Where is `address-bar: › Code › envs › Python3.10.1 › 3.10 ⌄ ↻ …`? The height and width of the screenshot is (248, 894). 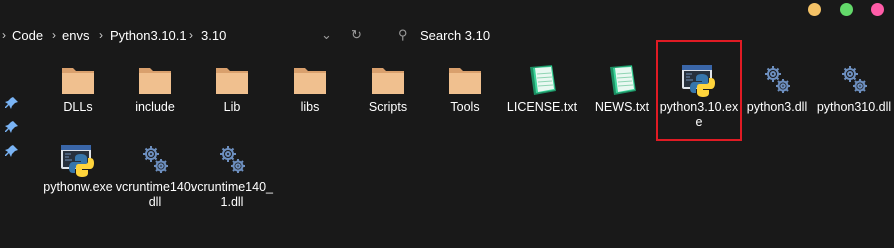
address-bar: › Code › envs › Python3.10.1 › 3.10 ⌄ ↻ … is located at coordinates (447, 36).